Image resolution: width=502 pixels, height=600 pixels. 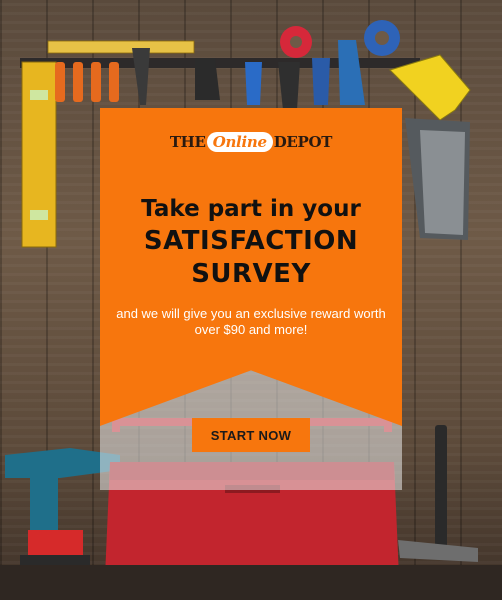 What do you see at coordinates (239, 142) in the screenshot?
I see `logo-pill: Online` at bounding box center [239, 142].